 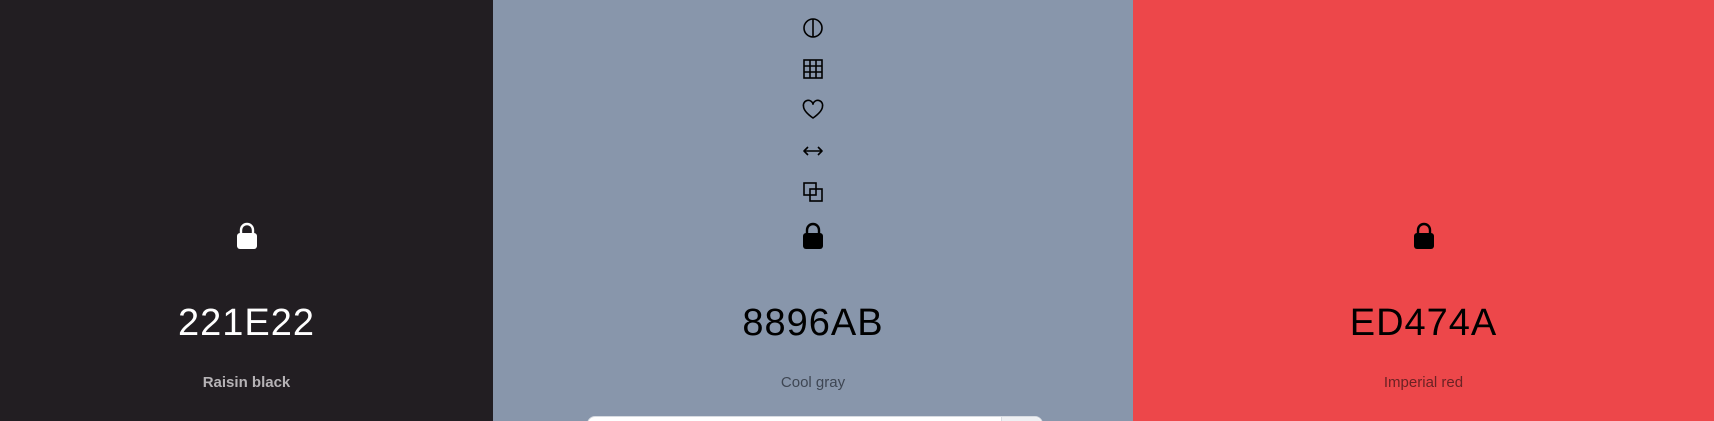 I want to click on heart-icon, so click(x=813, y=110).